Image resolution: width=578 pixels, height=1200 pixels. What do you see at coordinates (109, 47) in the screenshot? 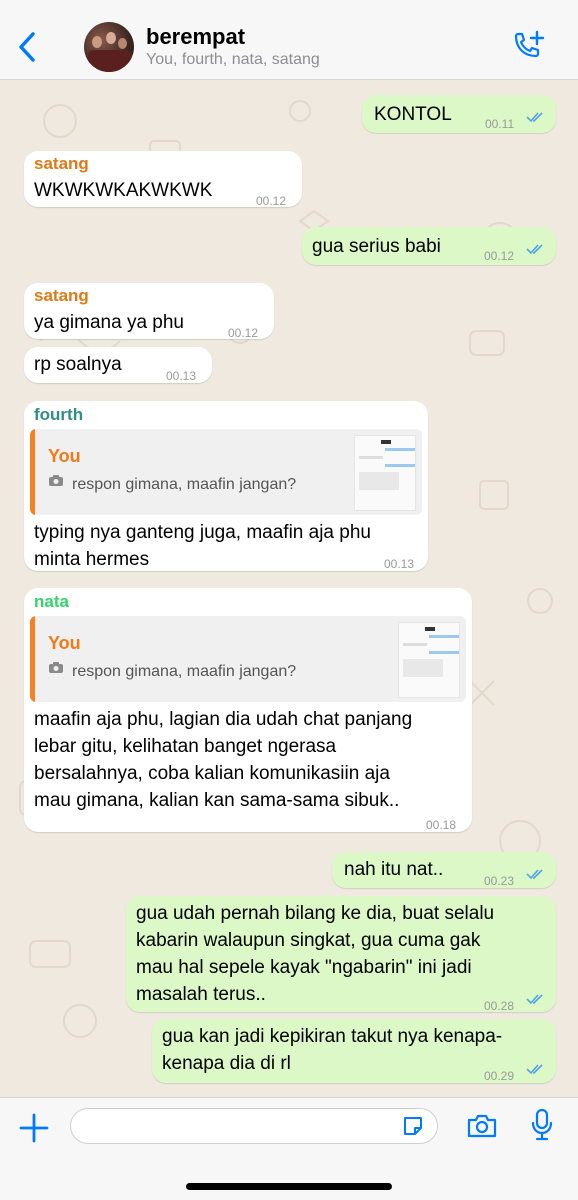
I see `group-avatar` at bounding box center [109, 47].